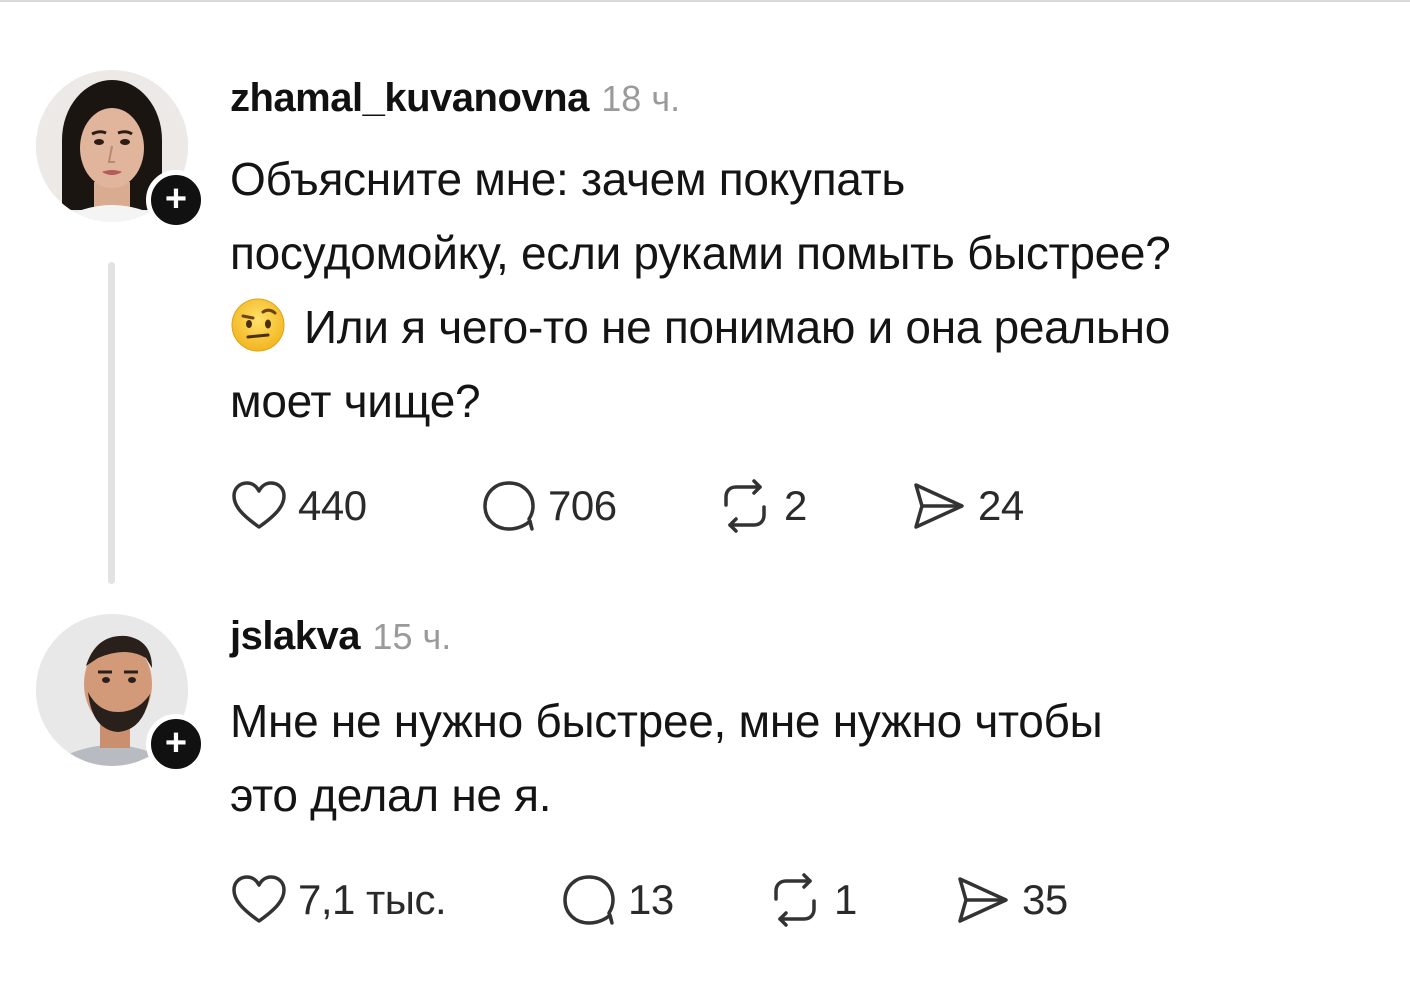 The height and width of the screenshot is (1000, 1410). I want to click on thread-connector-line, so click(111, 423).